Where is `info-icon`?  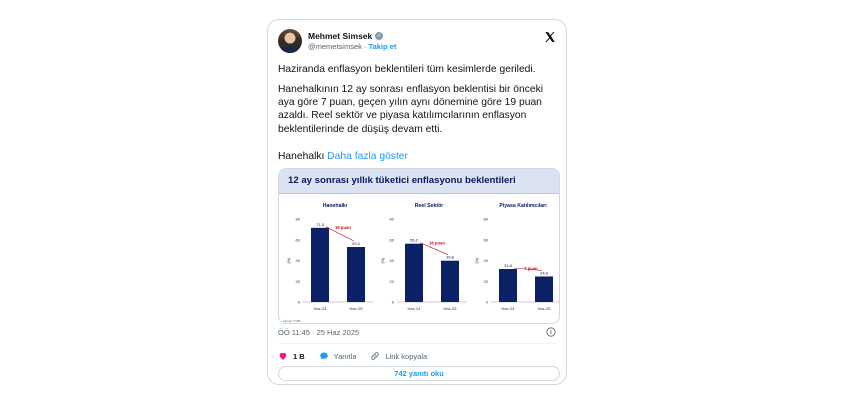
info-icon is located at coordinates (551, 332).